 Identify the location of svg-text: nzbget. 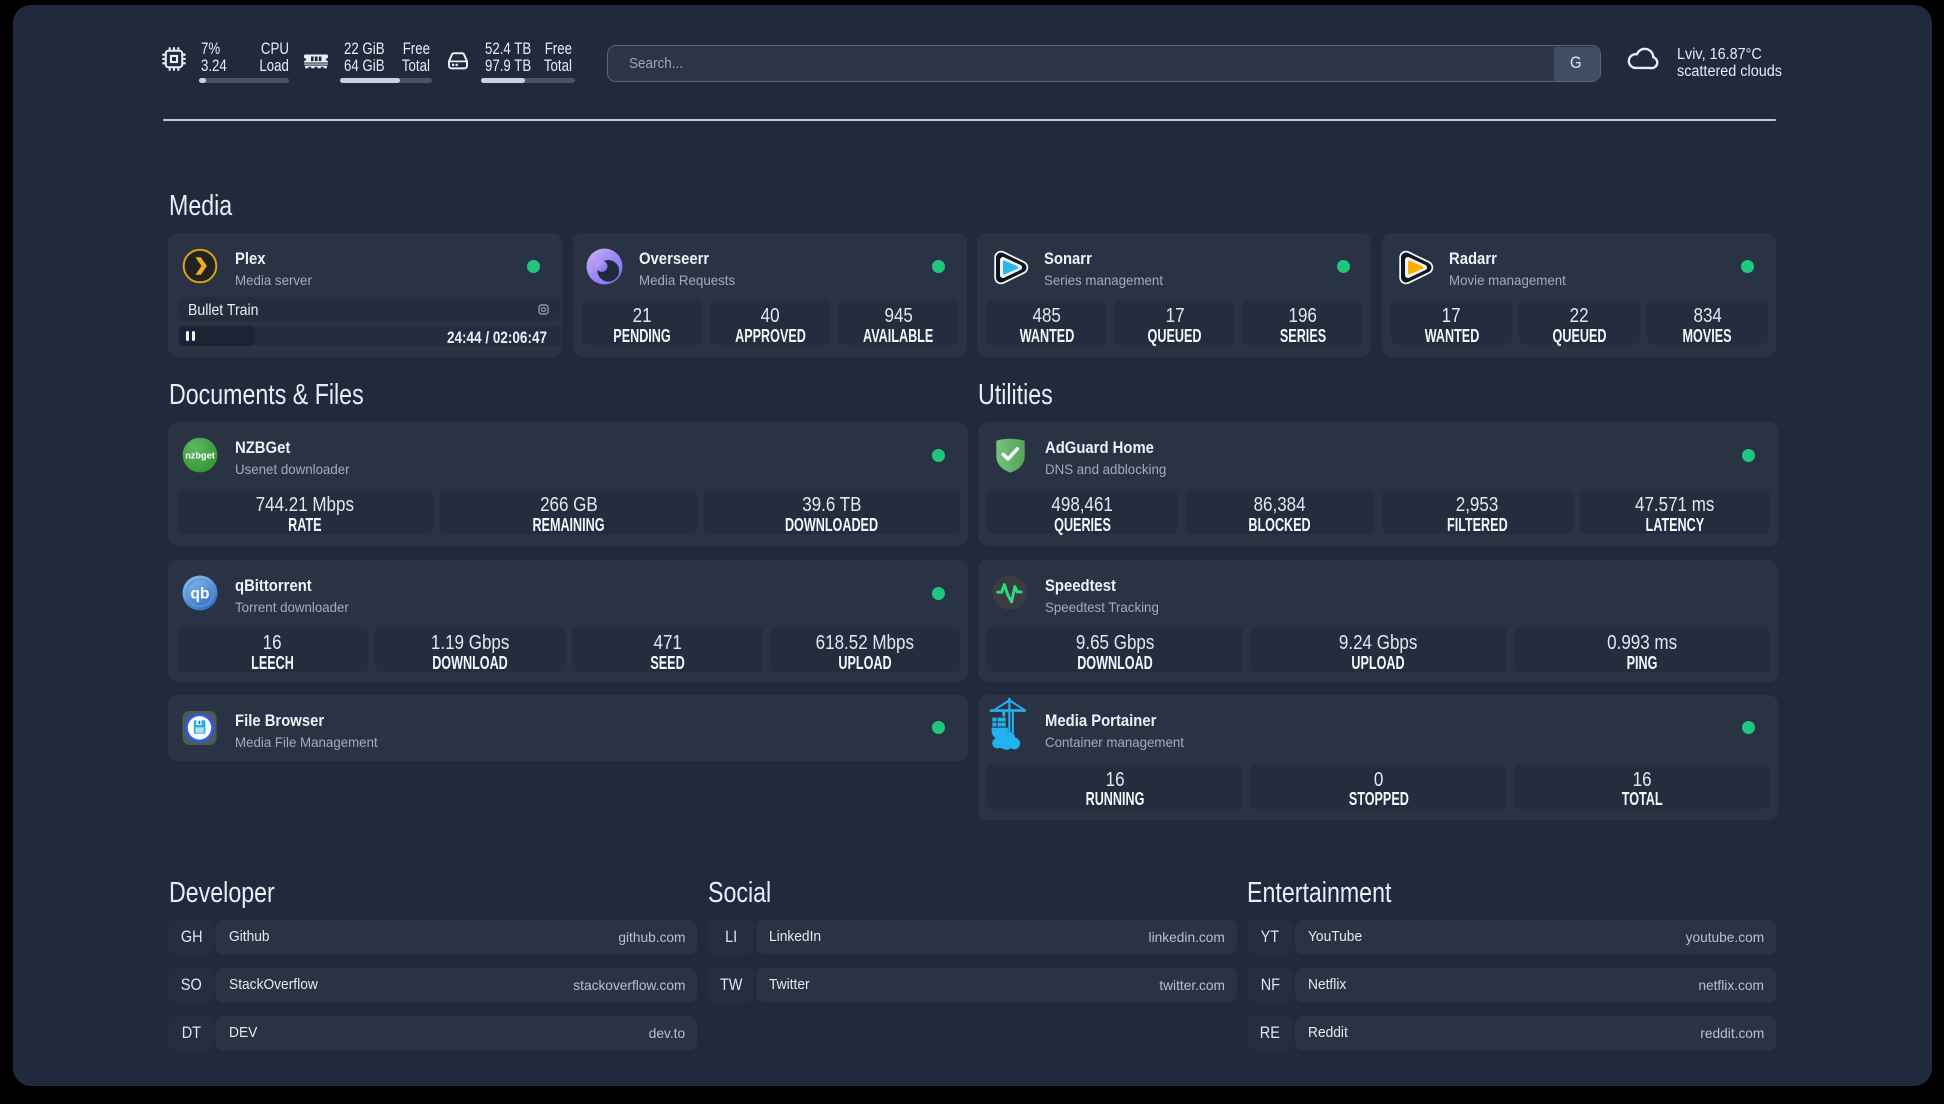
(200, 455).